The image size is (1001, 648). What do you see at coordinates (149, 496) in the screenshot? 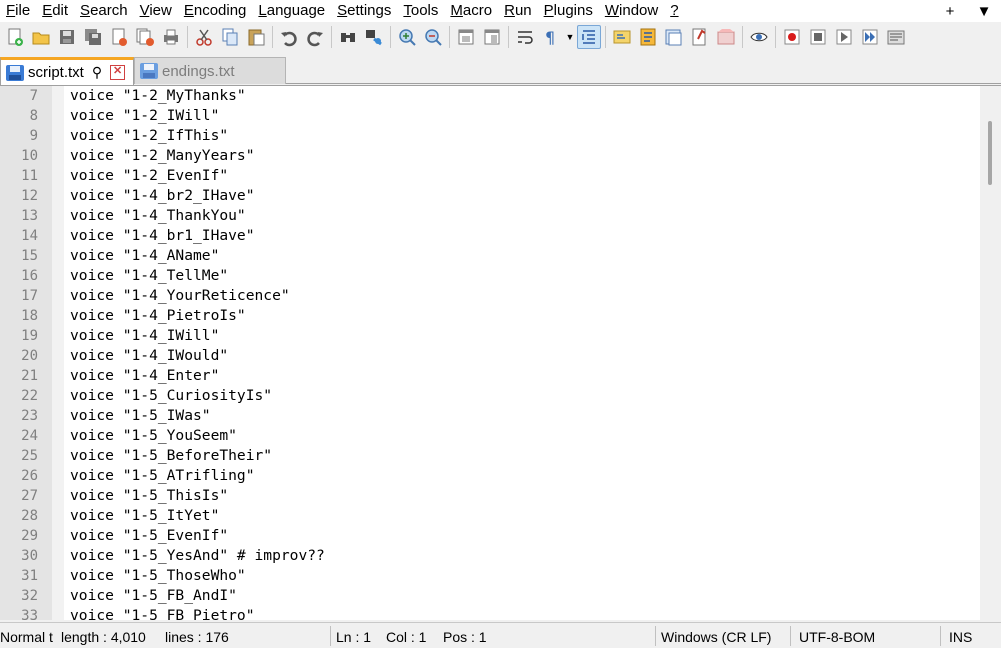
I see `line-text: voice "1-5_ThisIs"` at bounding box center [149, 496].